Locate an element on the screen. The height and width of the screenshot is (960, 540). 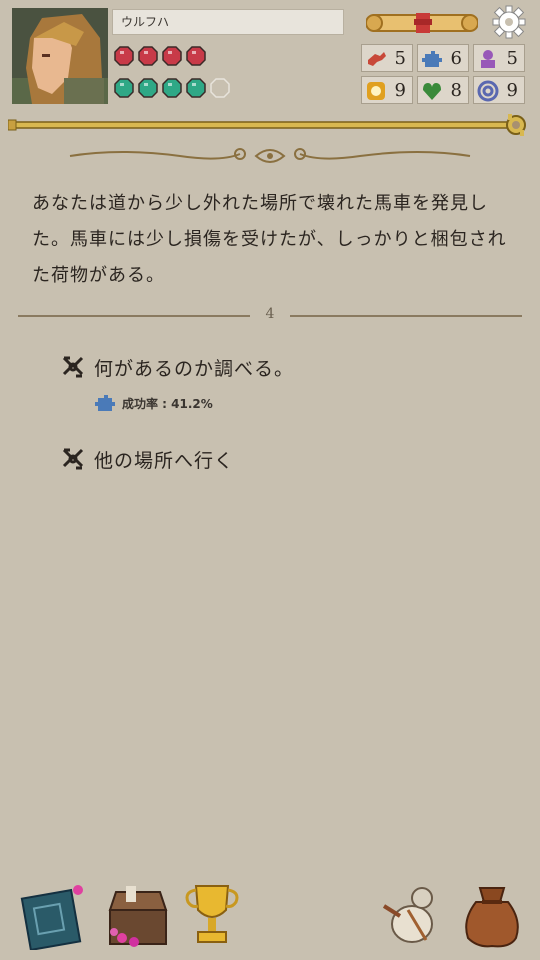
stat-value: 6 is located at coordinates (456, 58).